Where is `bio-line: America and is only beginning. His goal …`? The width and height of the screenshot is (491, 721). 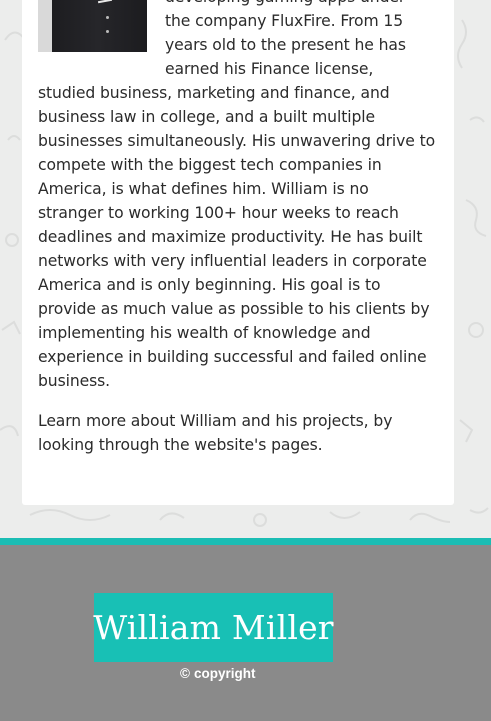 bio-line: America and is only beginning. His goal … is located at coordinates (209, 285).